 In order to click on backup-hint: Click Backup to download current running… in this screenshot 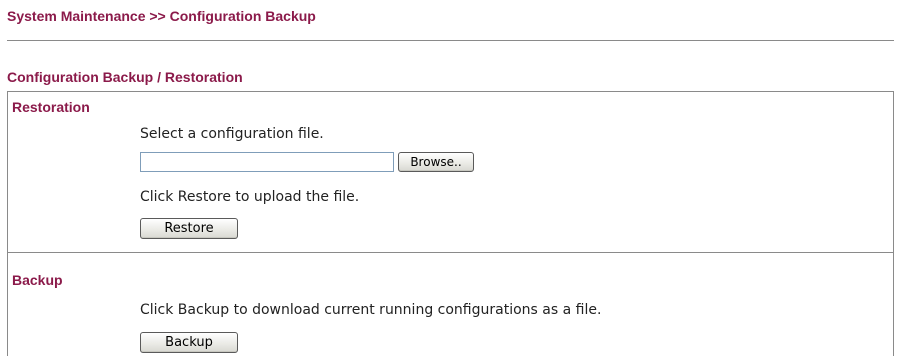, I will do `click(371, 310)`.